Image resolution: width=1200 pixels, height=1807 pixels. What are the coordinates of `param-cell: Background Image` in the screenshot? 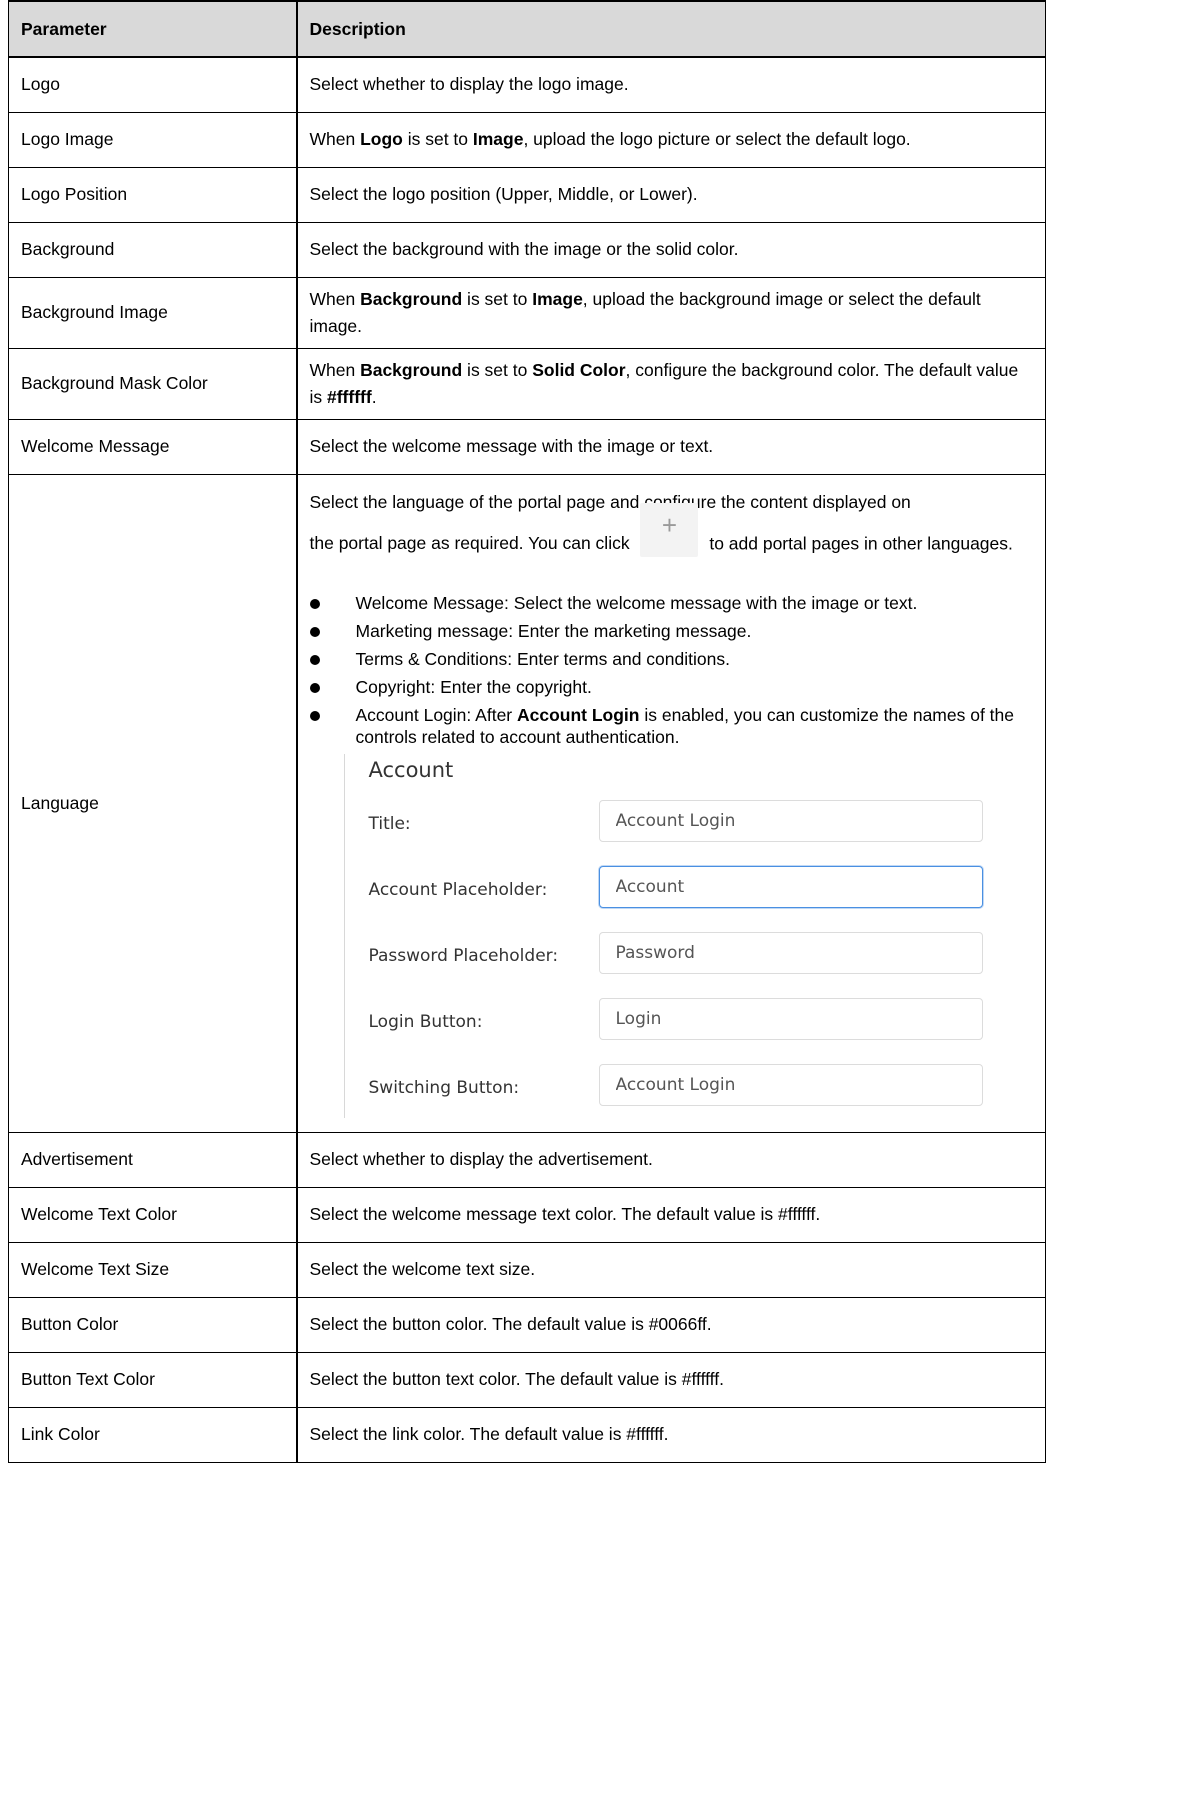 It's located at (152, 312).